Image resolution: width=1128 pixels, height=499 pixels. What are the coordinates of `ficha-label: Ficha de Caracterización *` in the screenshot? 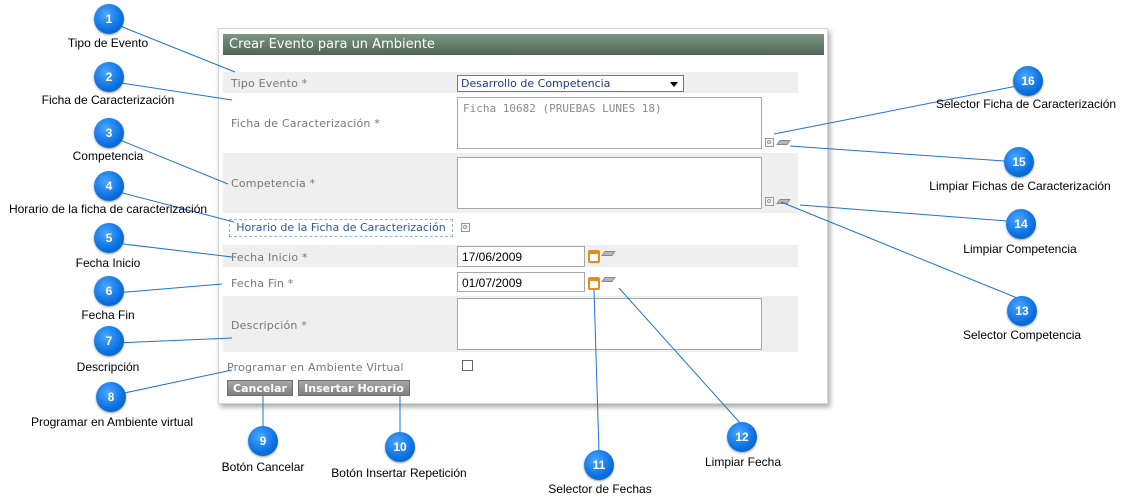 It's located at (305, 123).